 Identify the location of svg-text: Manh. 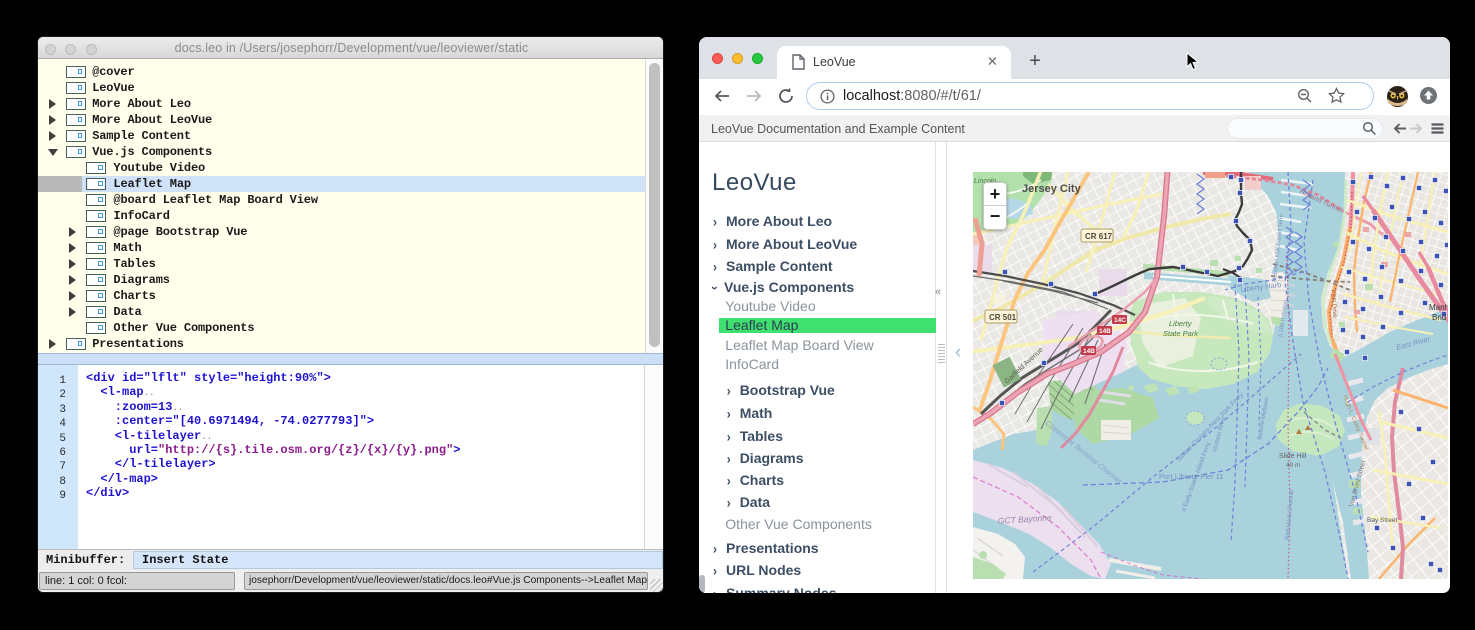
(1438, 307).